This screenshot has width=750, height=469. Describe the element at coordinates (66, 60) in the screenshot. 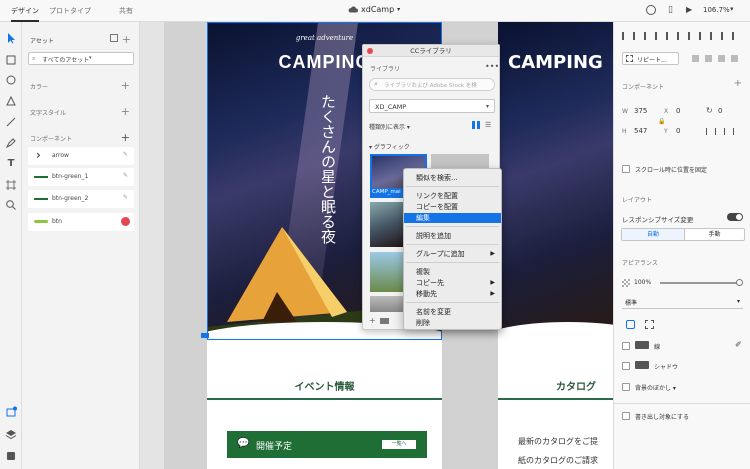

I see `asset-filter-value: すべてのアセット` at that location.